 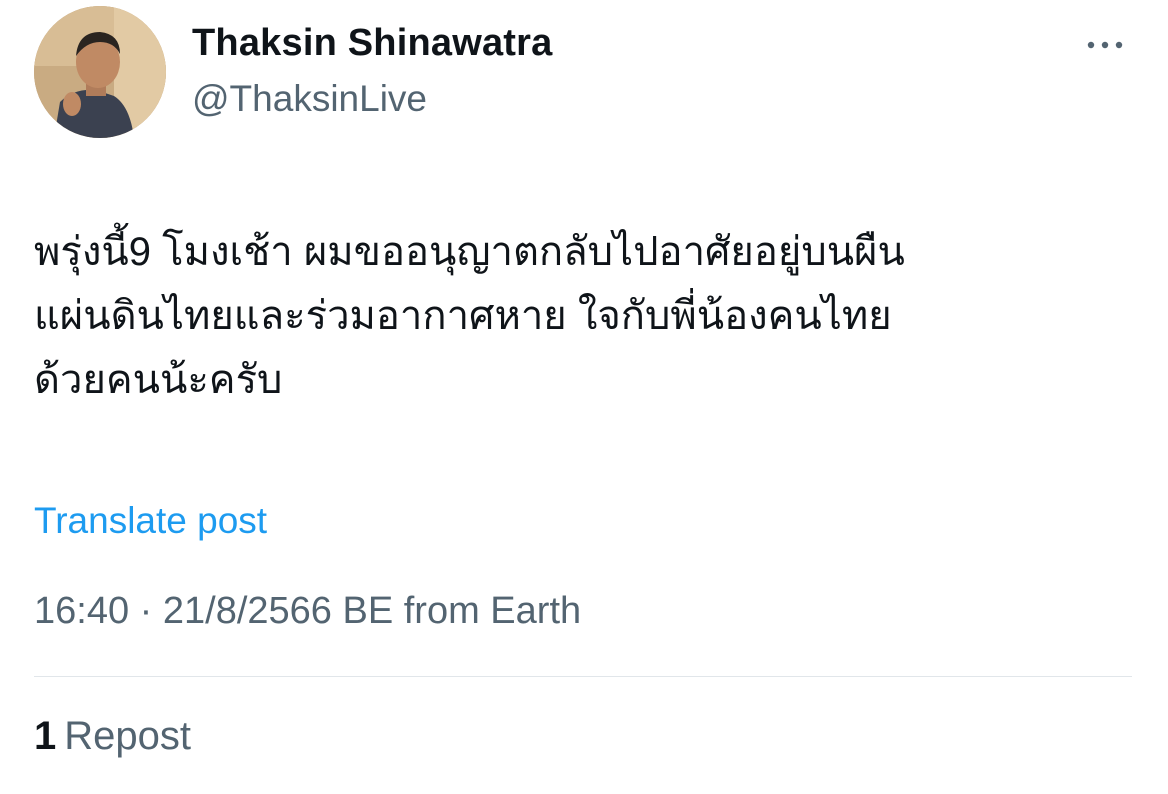 I want to click on author-handle: @ThaksinLive, so click(x=309, y=99).